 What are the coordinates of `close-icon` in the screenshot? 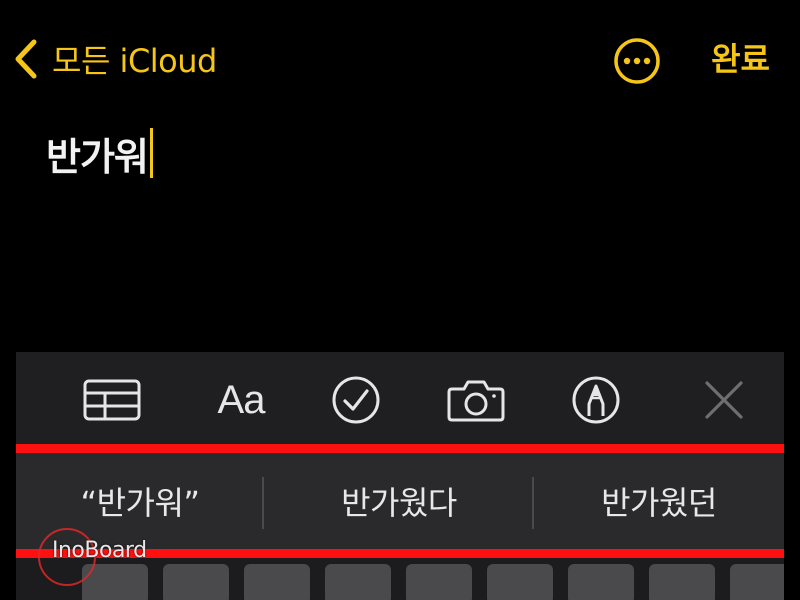 It's located at (724, 400).